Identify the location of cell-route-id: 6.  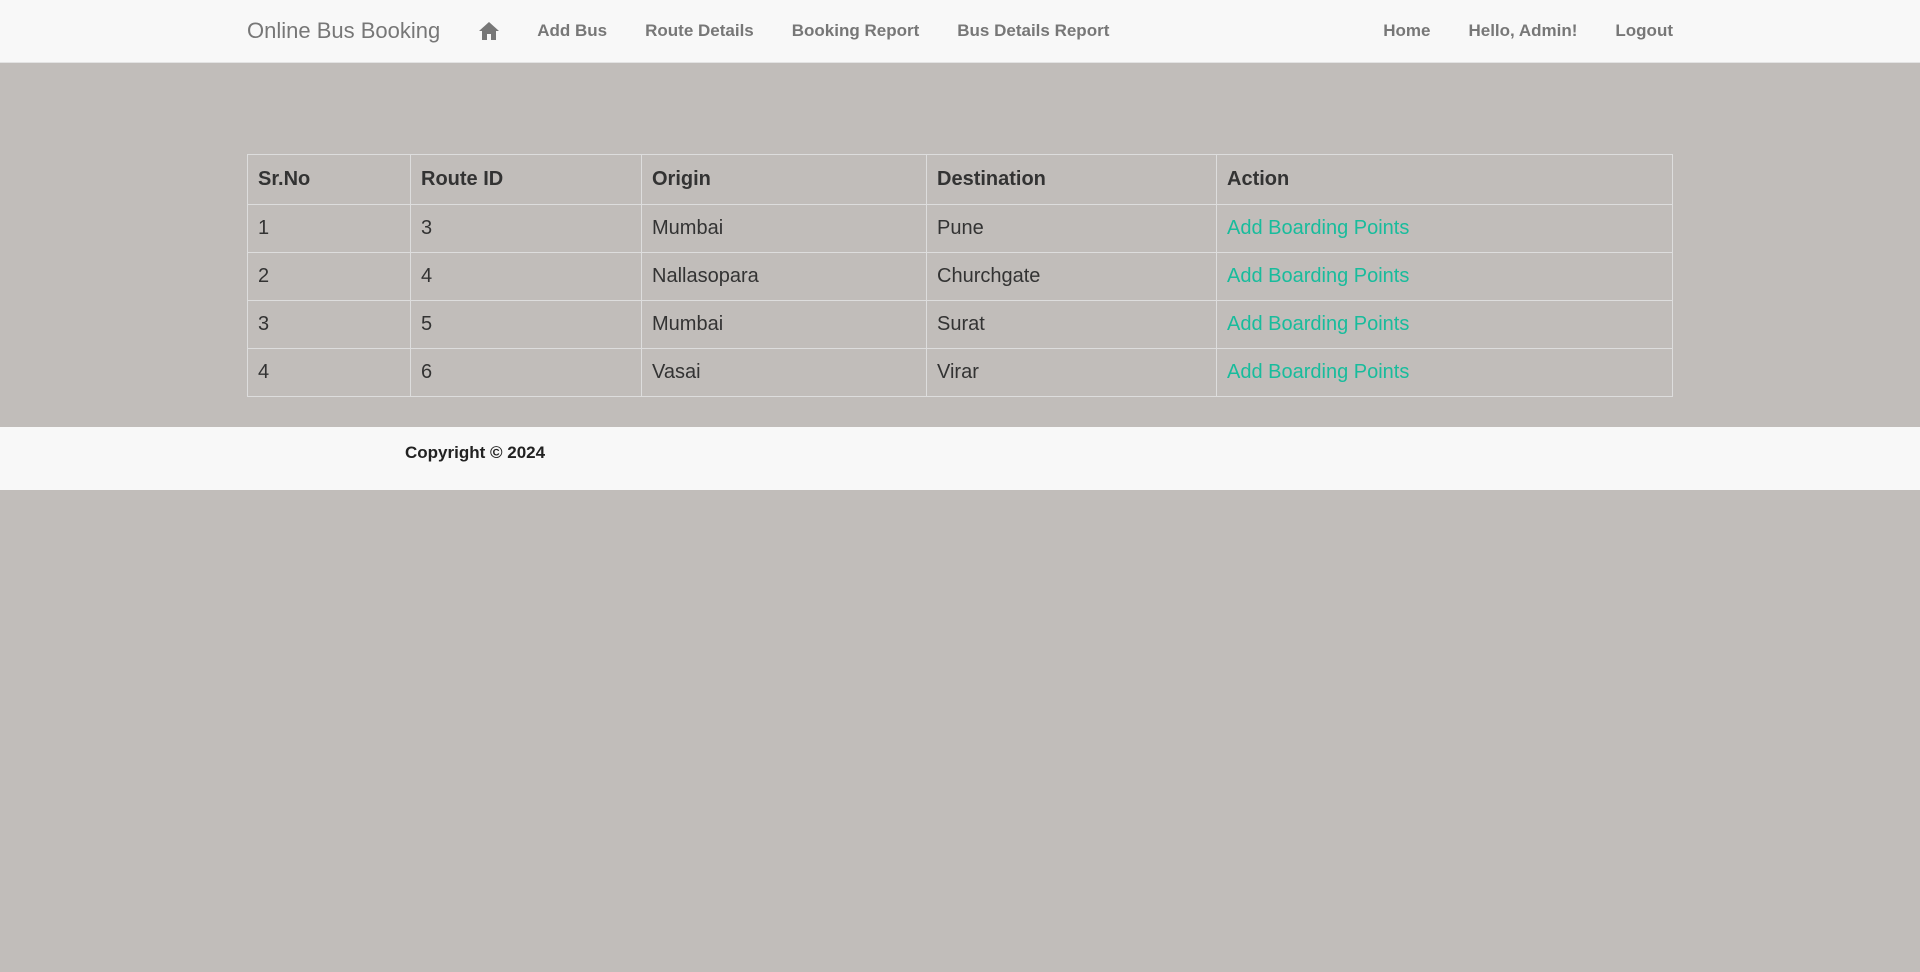
(526, 372).